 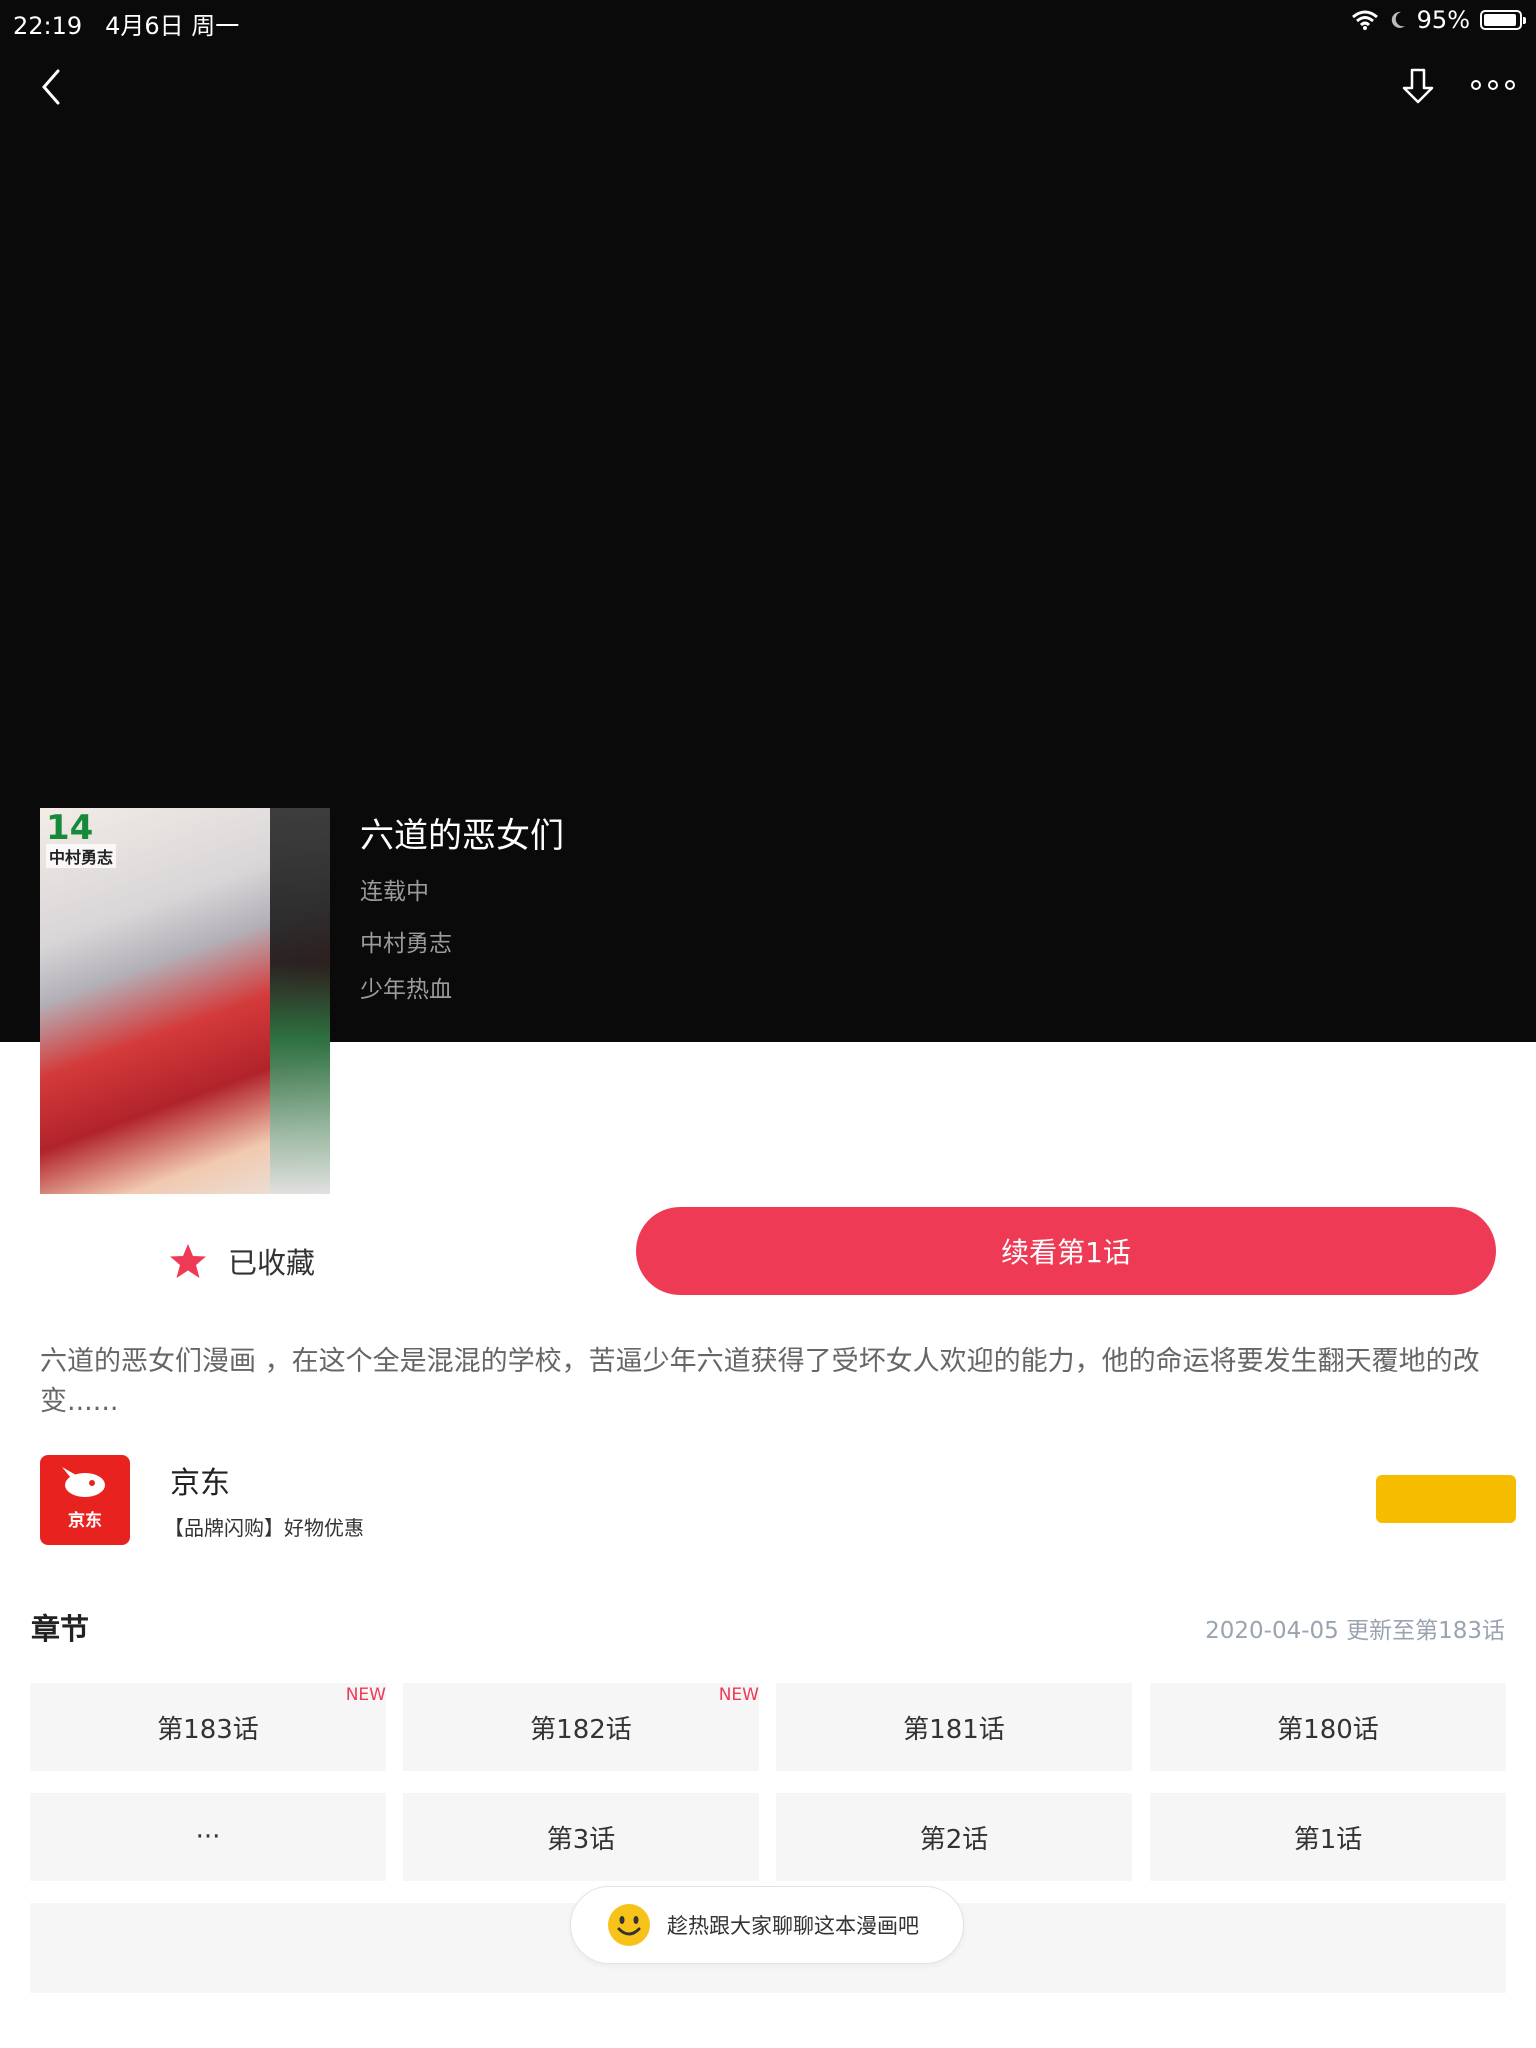 I want to click on comic-cover: 14 中村勇志, so click(x=185, y=1001).